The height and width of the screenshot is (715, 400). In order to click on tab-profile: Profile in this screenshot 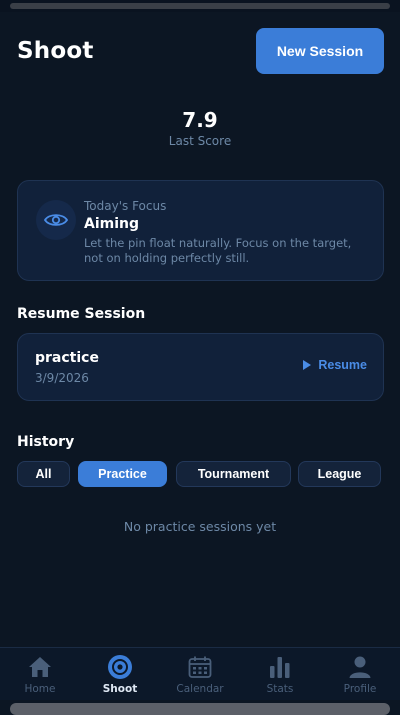, I will do `click(360, 674)`.